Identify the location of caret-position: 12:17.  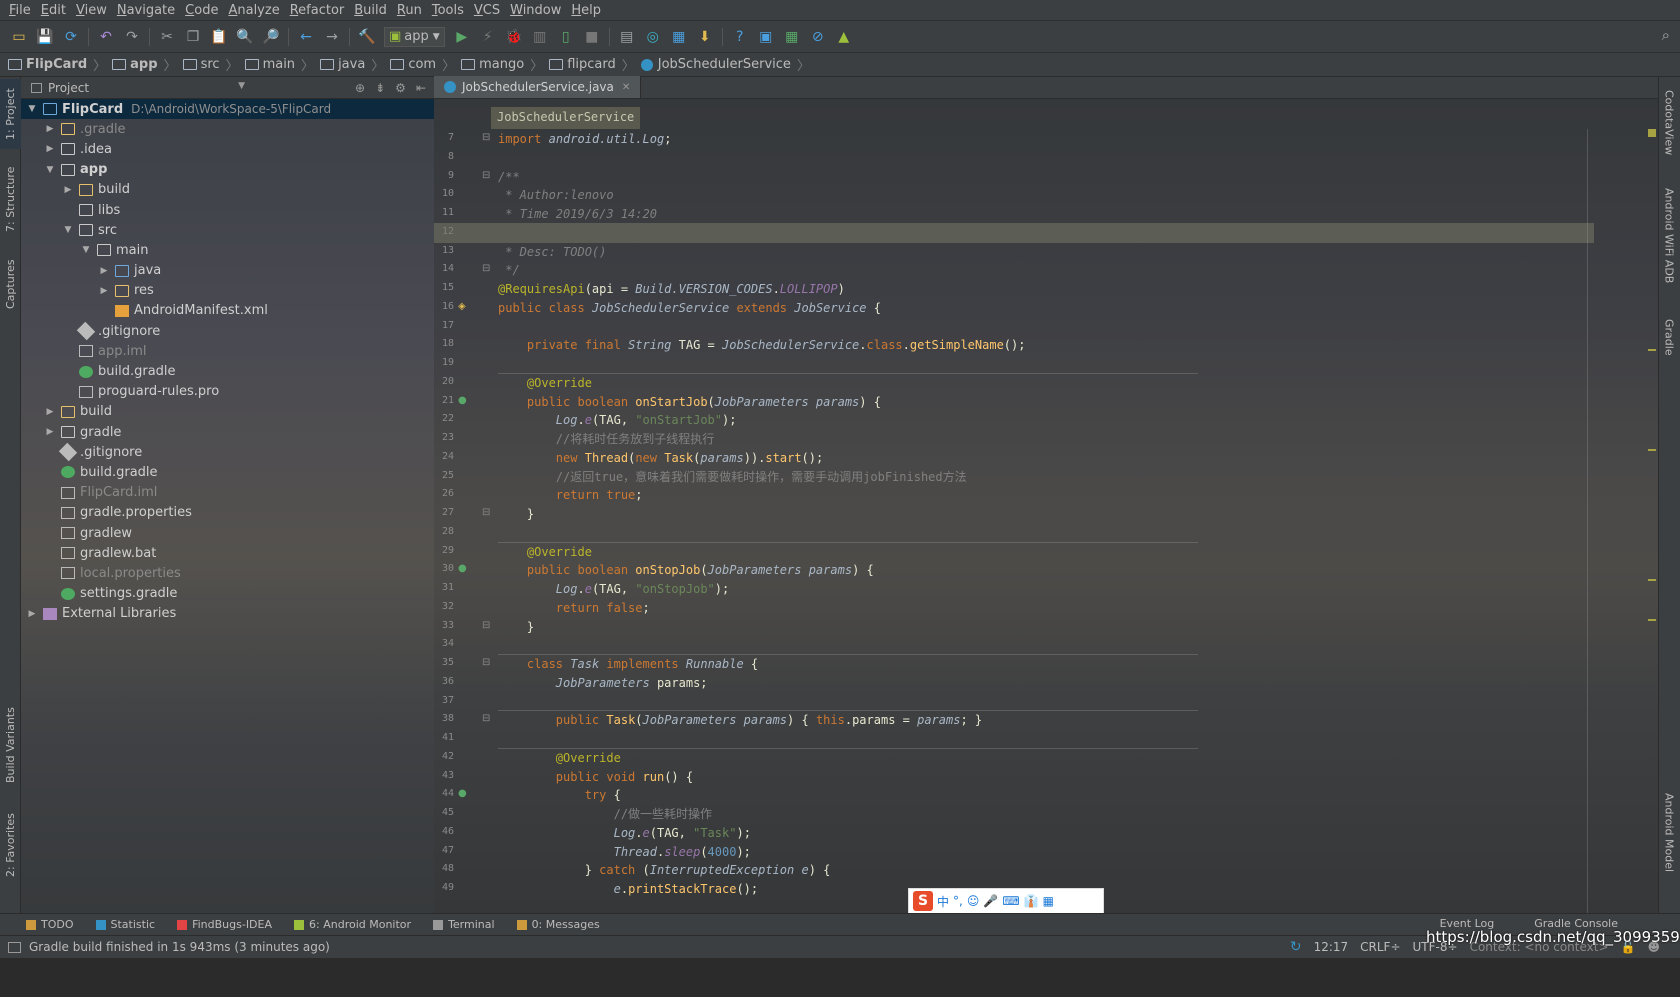
(1331, 947).